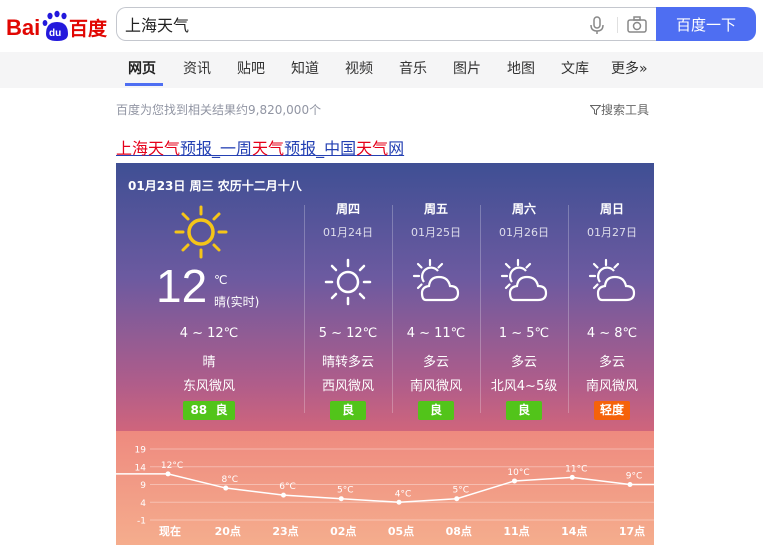 This screenshot has height=545, width=763. Describe the element at coordinates (343, 531) in the screenshot. I see `x-category-label: 02点` at that location.